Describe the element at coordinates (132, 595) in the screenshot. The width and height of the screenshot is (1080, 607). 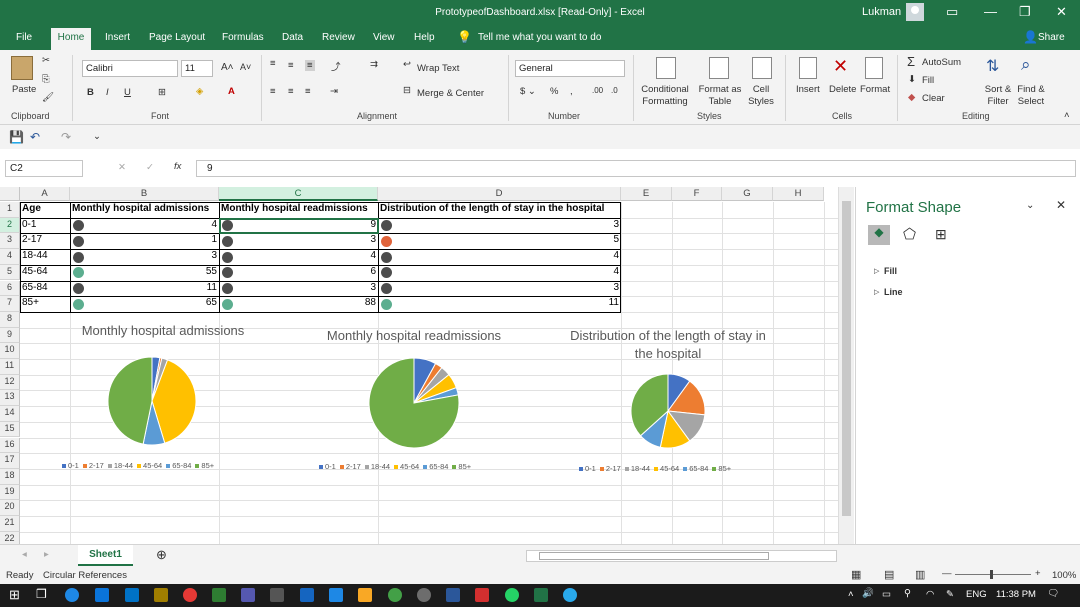
I see `outlook-icon` at that location.